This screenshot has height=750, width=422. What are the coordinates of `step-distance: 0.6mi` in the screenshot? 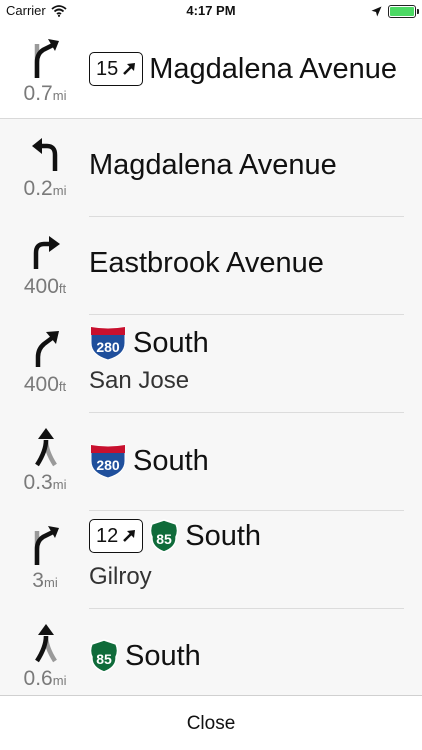 It's located at (45, 679).